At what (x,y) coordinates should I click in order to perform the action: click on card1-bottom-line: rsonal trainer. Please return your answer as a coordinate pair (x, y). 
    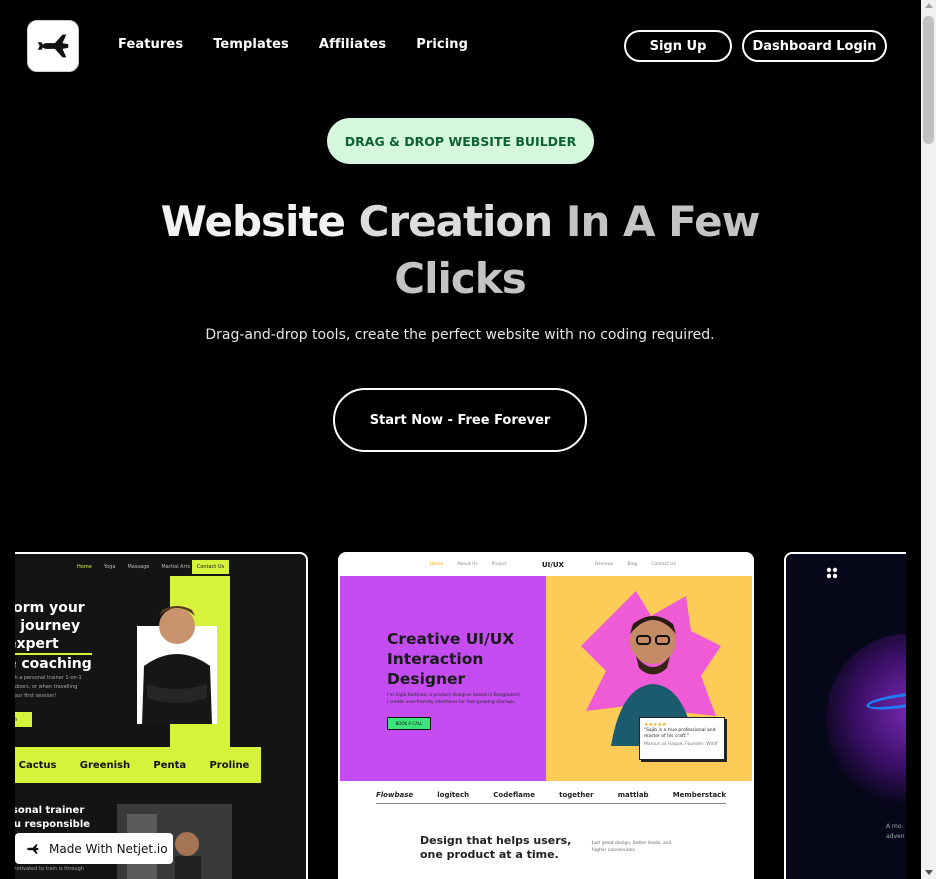
    Looking at the image, I should click on (46, 810).